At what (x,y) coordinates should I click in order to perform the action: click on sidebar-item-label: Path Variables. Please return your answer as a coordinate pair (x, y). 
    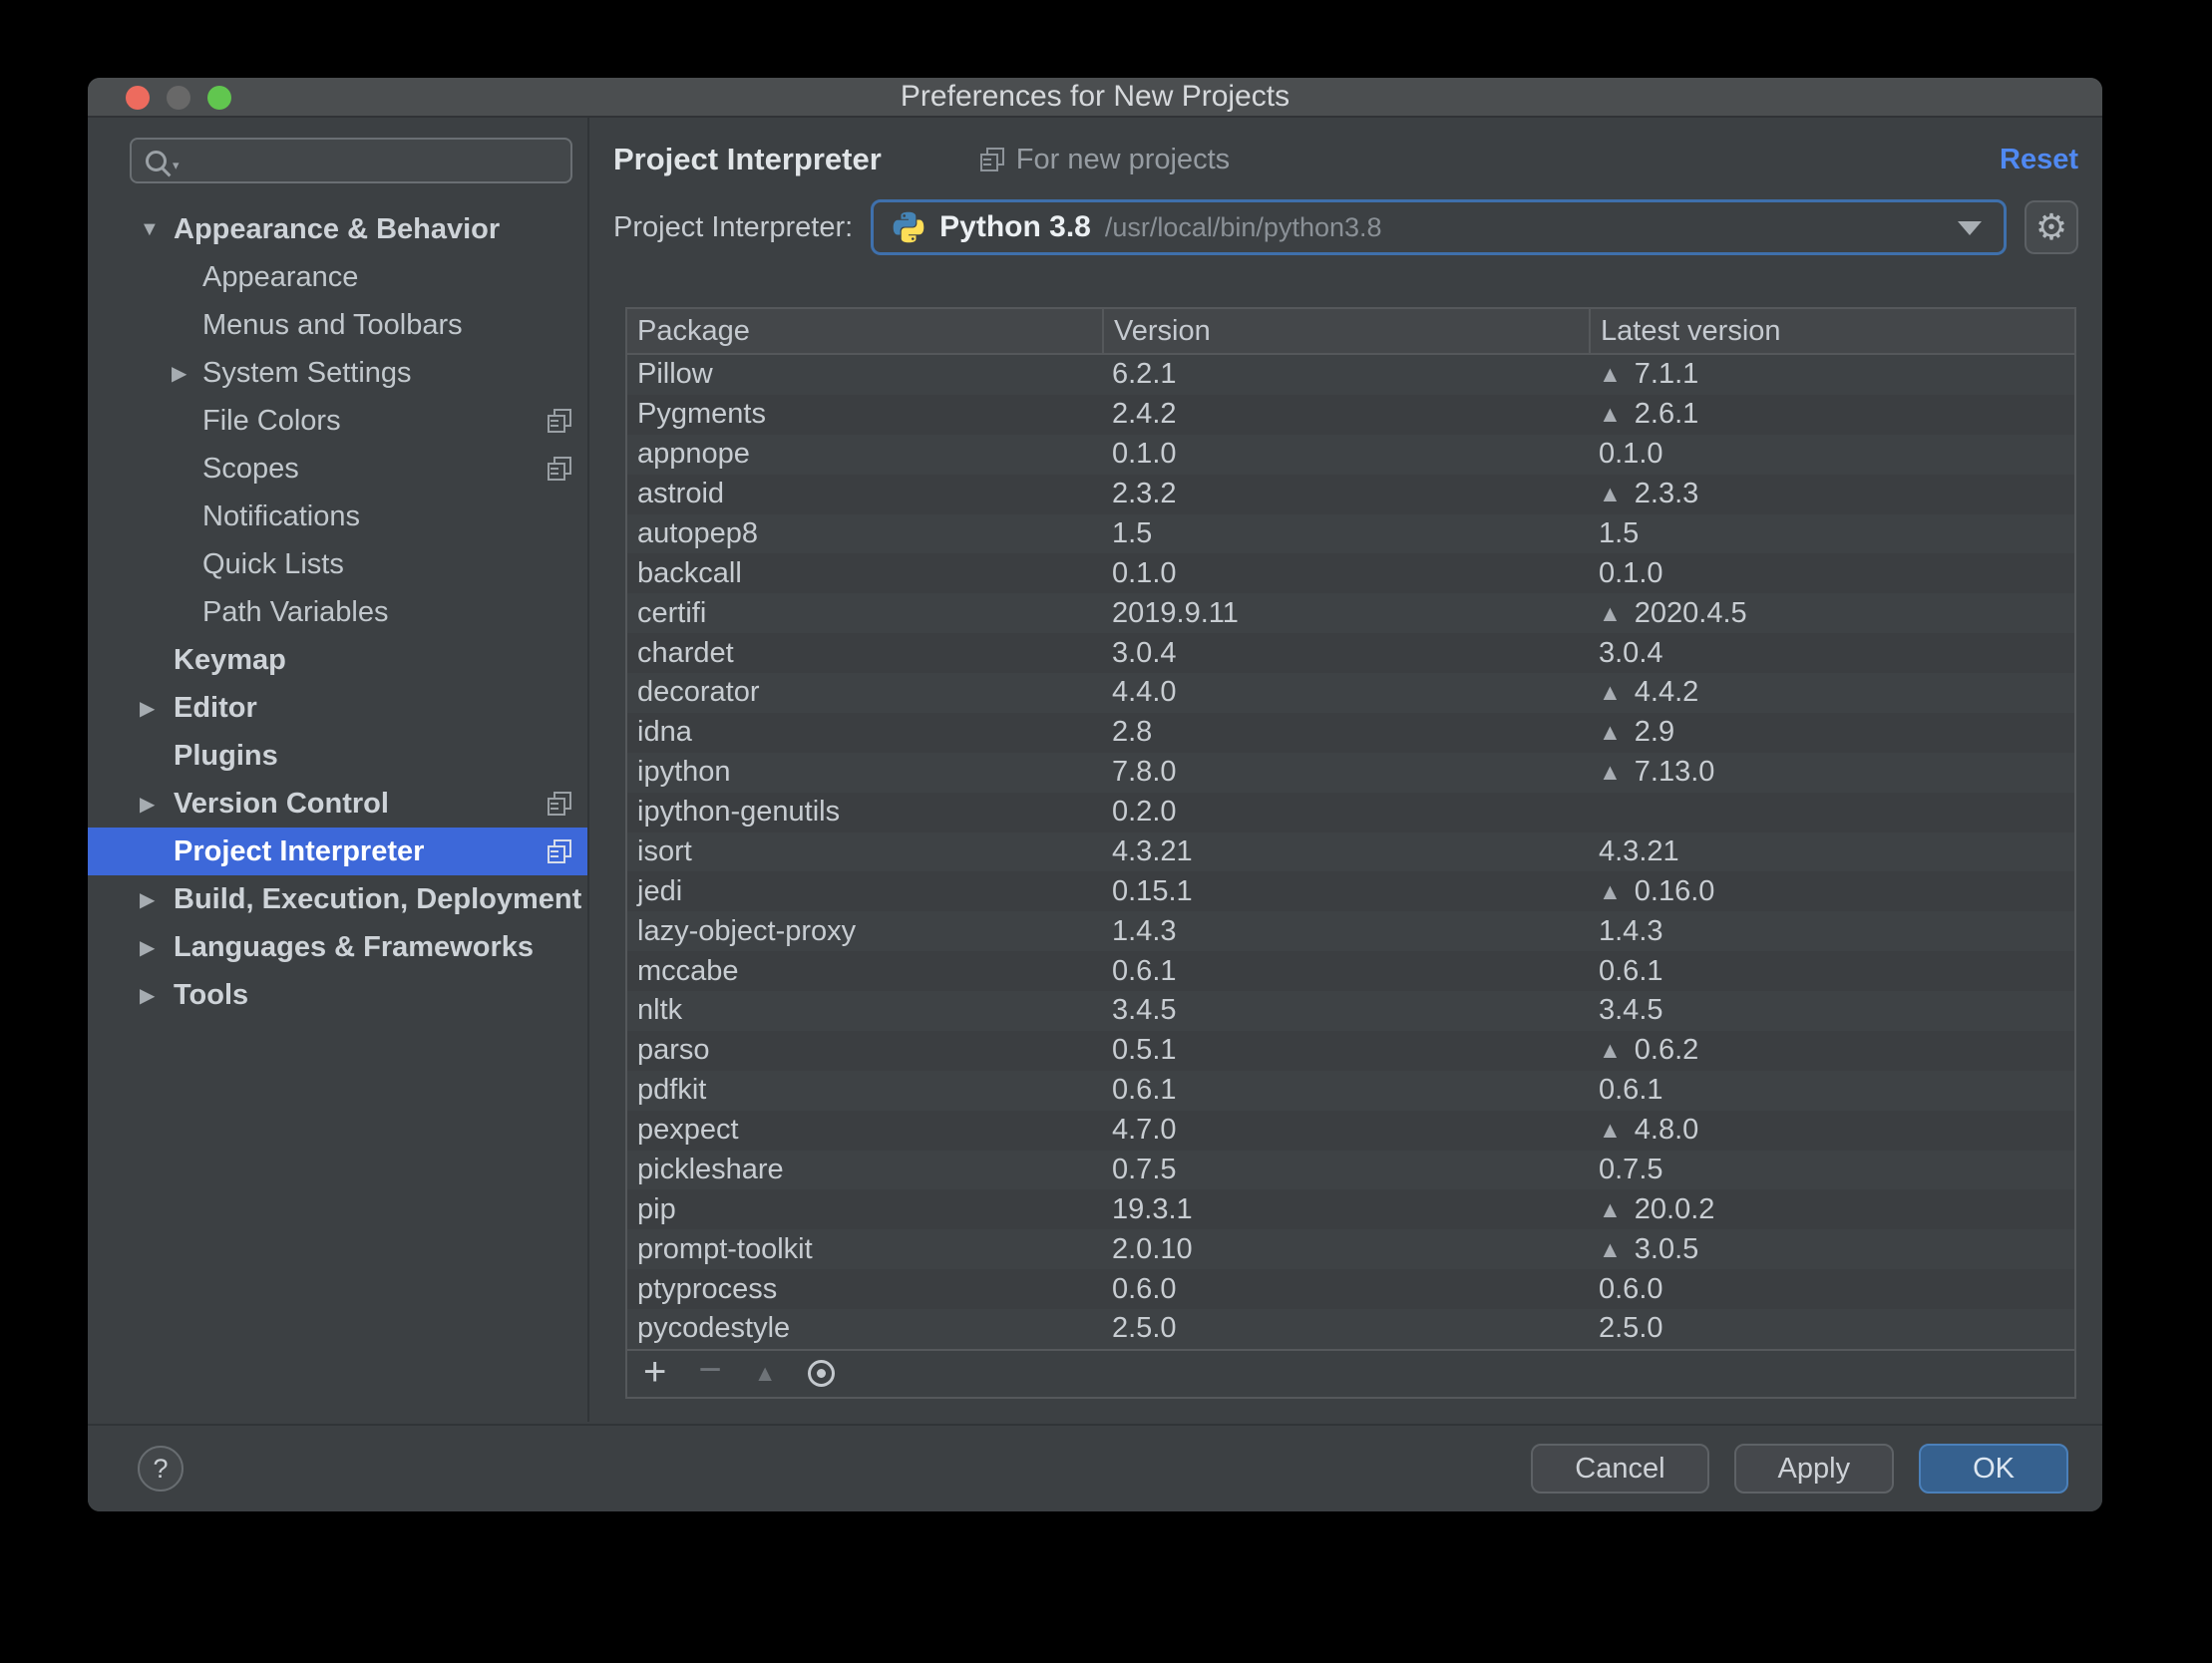
    Looking at the image, I should click on (295, 612).